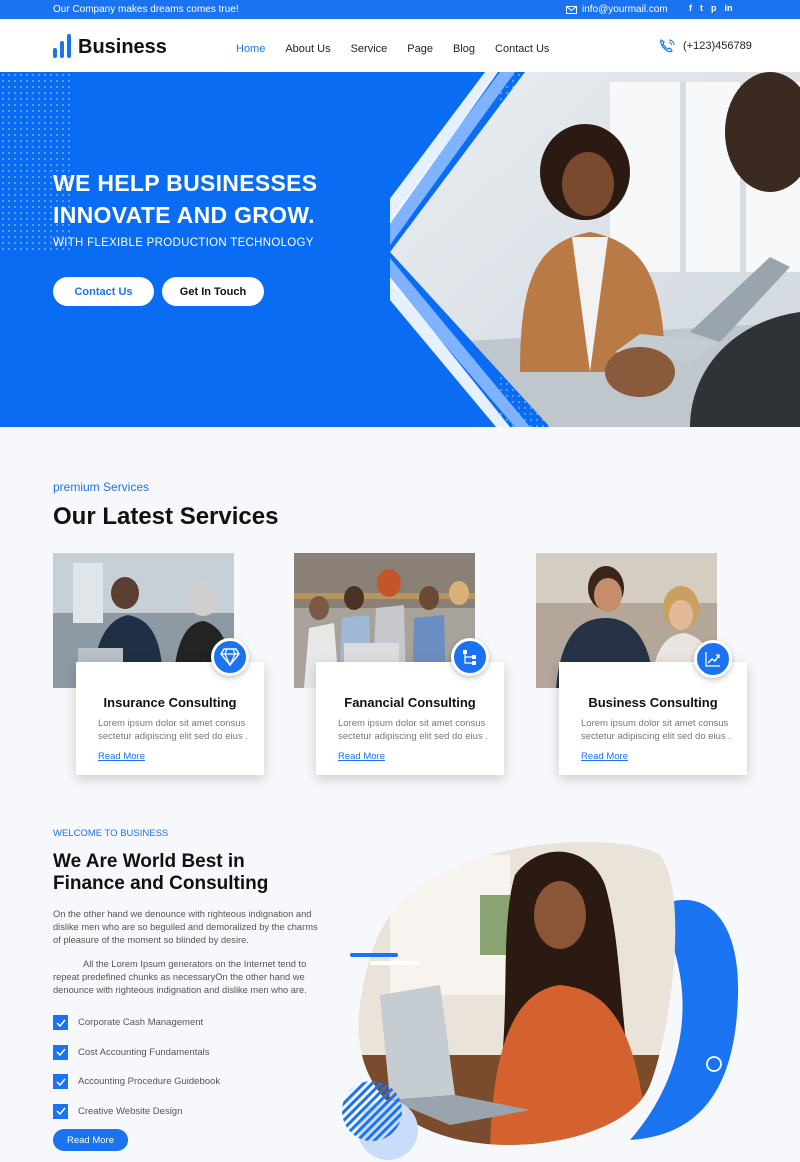  I want to click on logo-bars-icon, so click(62, 46).